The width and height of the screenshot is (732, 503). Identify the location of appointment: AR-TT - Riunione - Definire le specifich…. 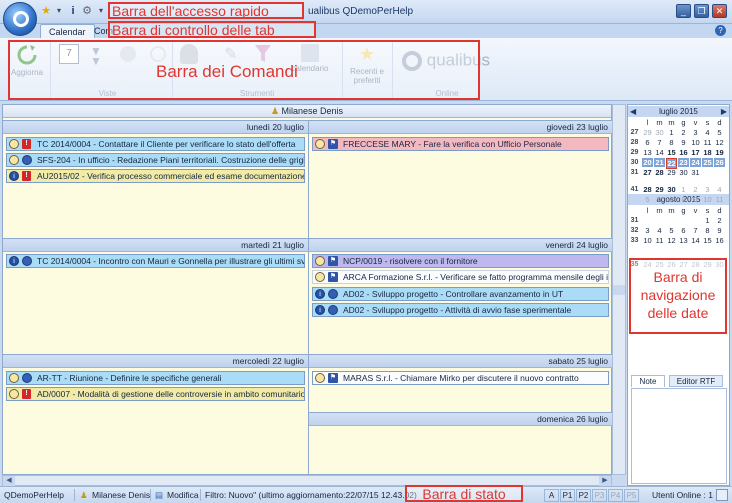
(155, 378).